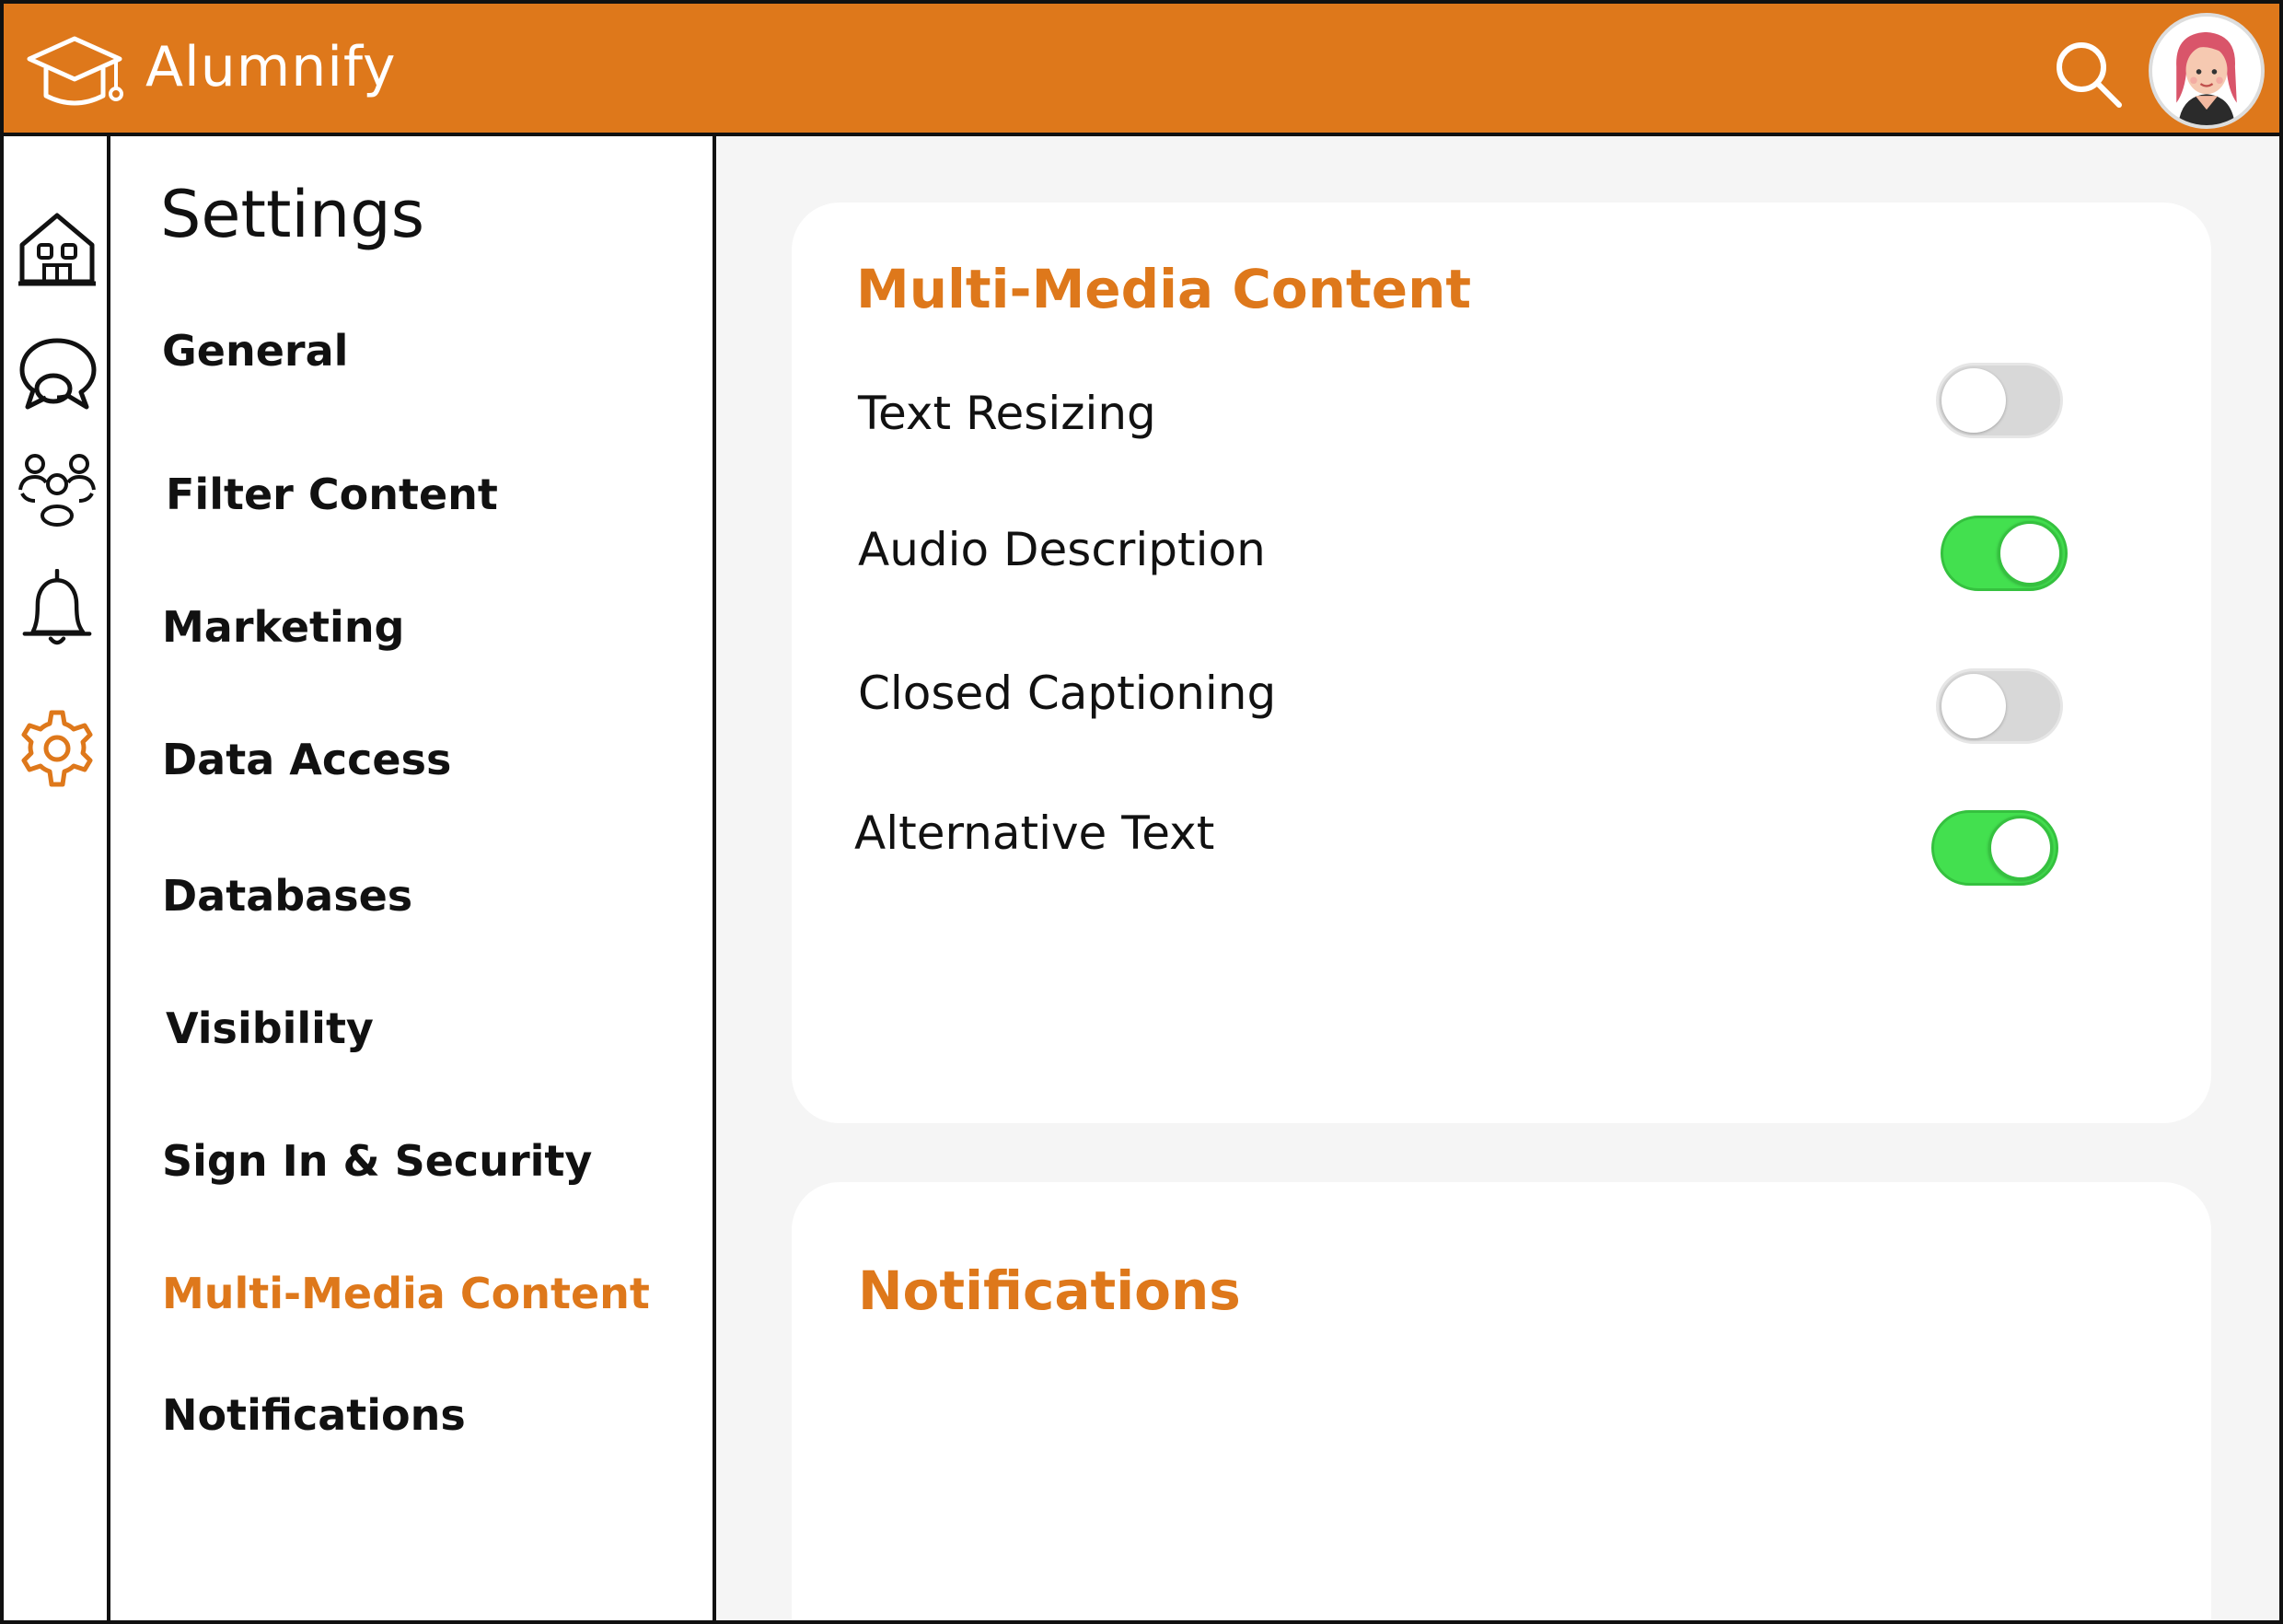 Image resolution: width=2283 pixels, height=1624 pixels. I want to click on toggle-closed-captioning, so click(1999, 706).